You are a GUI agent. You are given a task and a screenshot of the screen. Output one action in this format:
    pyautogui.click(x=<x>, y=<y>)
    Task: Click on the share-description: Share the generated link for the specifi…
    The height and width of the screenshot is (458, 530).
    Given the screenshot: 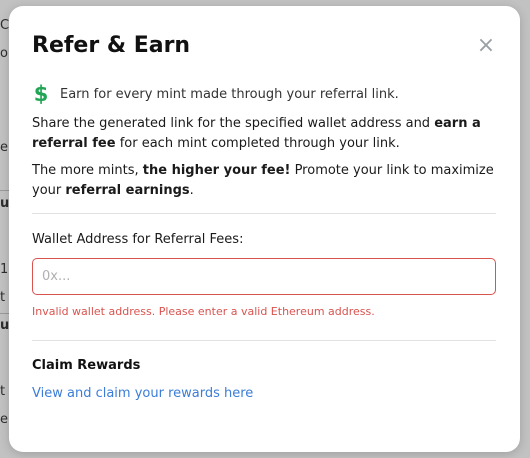 What is the action you would take?
    pyautogui.click(x=267, y=134)
    